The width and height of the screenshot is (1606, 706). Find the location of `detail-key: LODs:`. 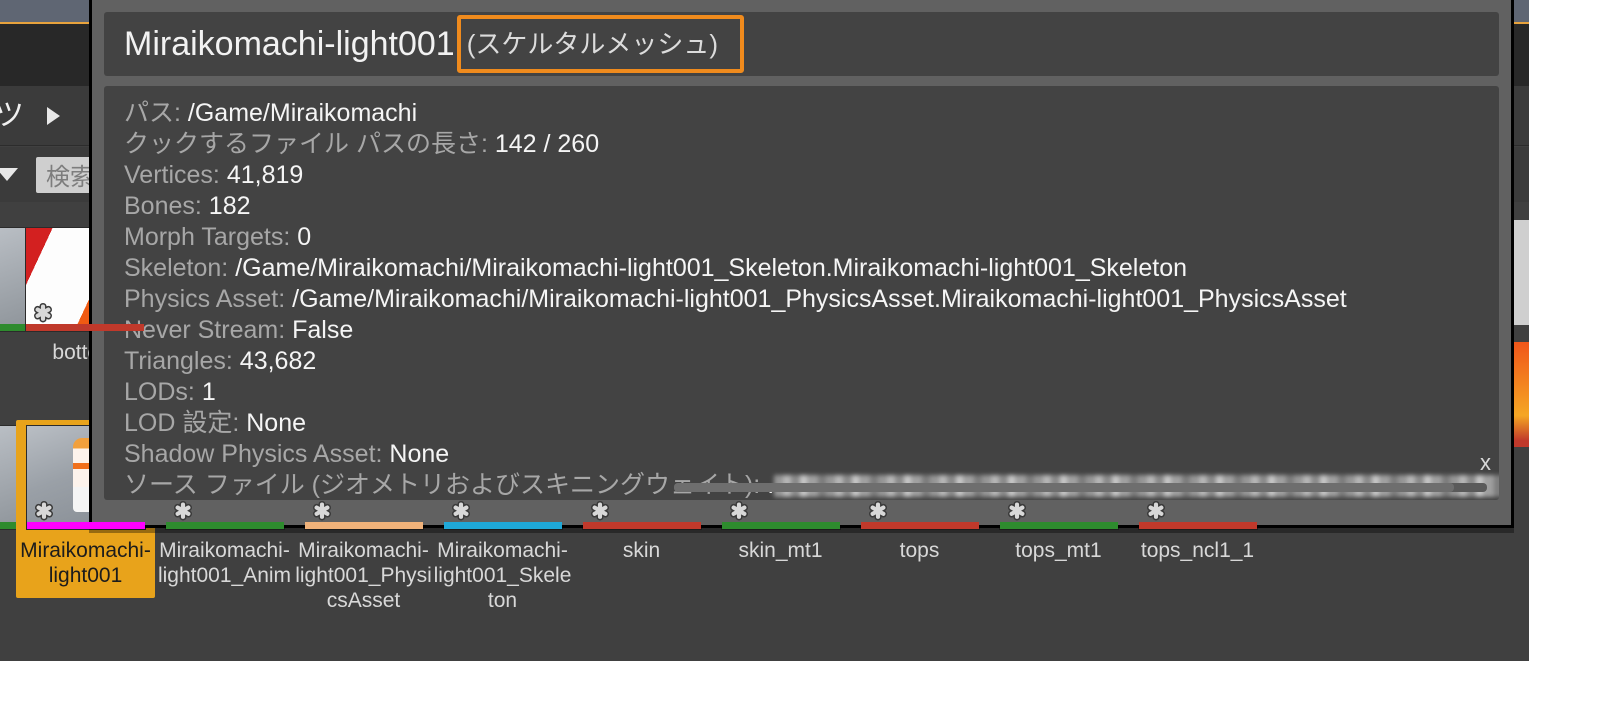

detail-key: LODs: is located at coordinates (159, 392).